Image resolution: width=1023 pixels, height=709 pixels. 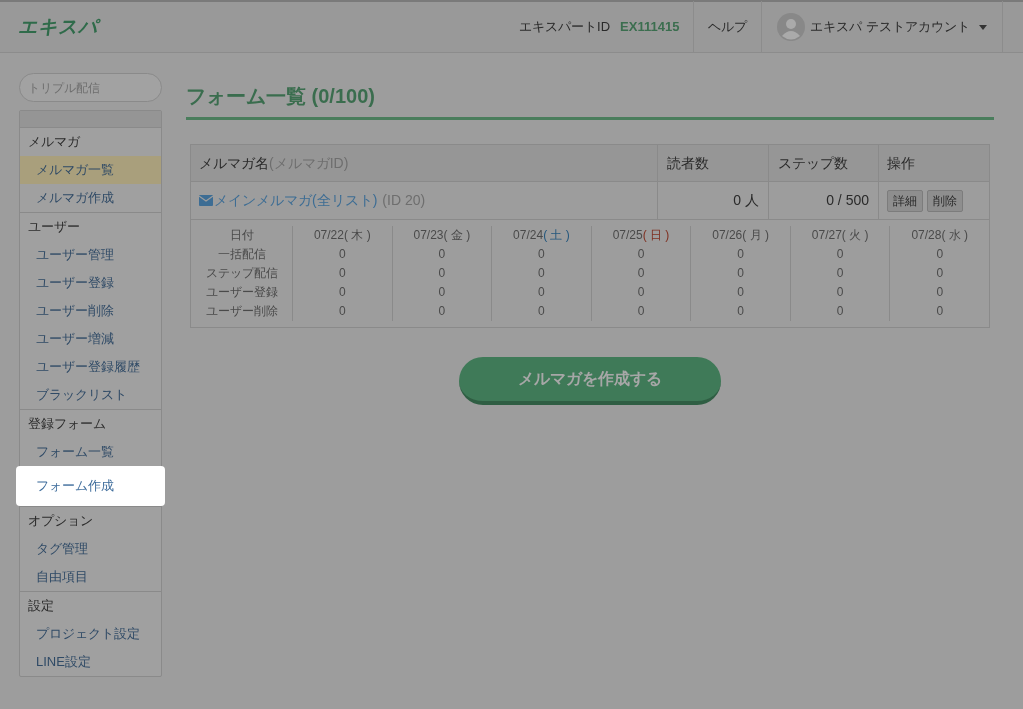 What do you see at coordinates (234, 163) in the screenshot?
I see `column-header: メルマガ名` at bounding box center [234, 163].